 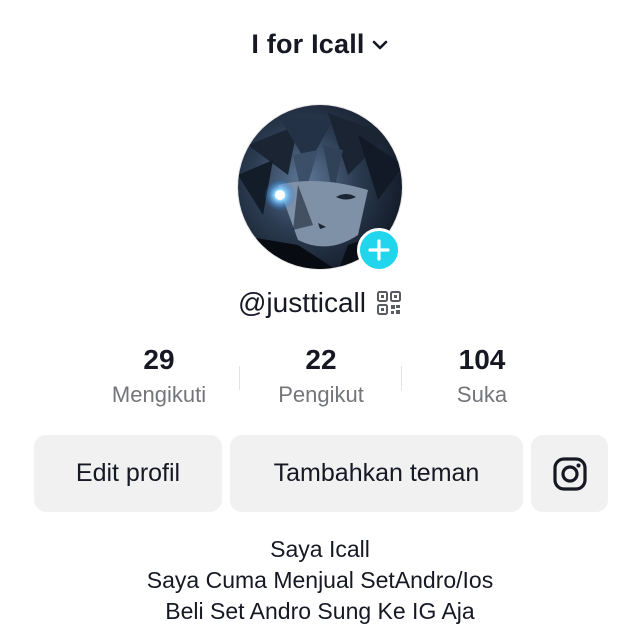 I want to click on handle-row: @justticall, so click(x=320, y=303).